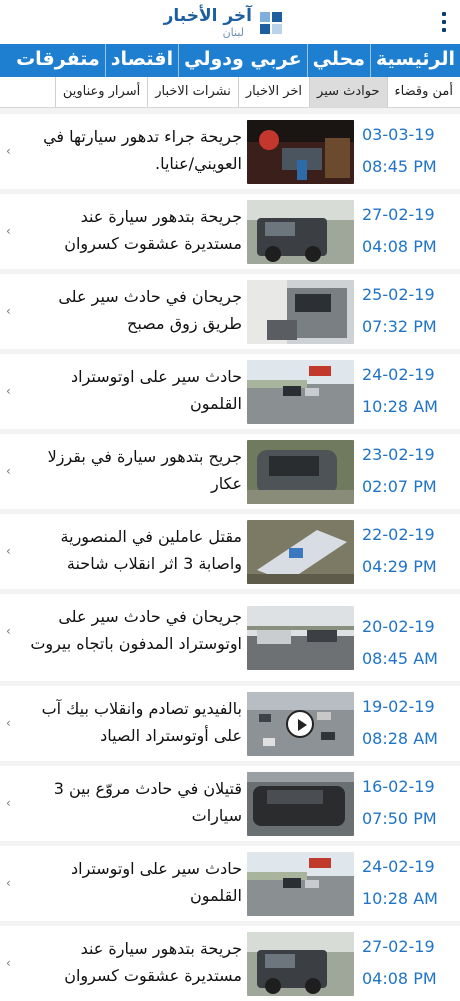 This screenshot has width=460, height=1001. I want to click on nav-home: الرئيسية, so click(415, 60).